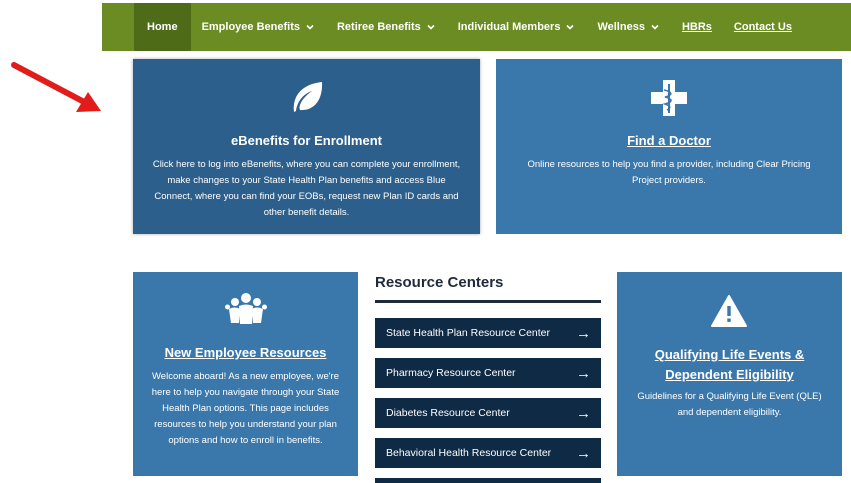 The height and width of the screenshot is (483, 851). Describe the element at coordinates (509, 27) in the screenshot. I see `nav-individual-members-label: Individual Members` at that location.